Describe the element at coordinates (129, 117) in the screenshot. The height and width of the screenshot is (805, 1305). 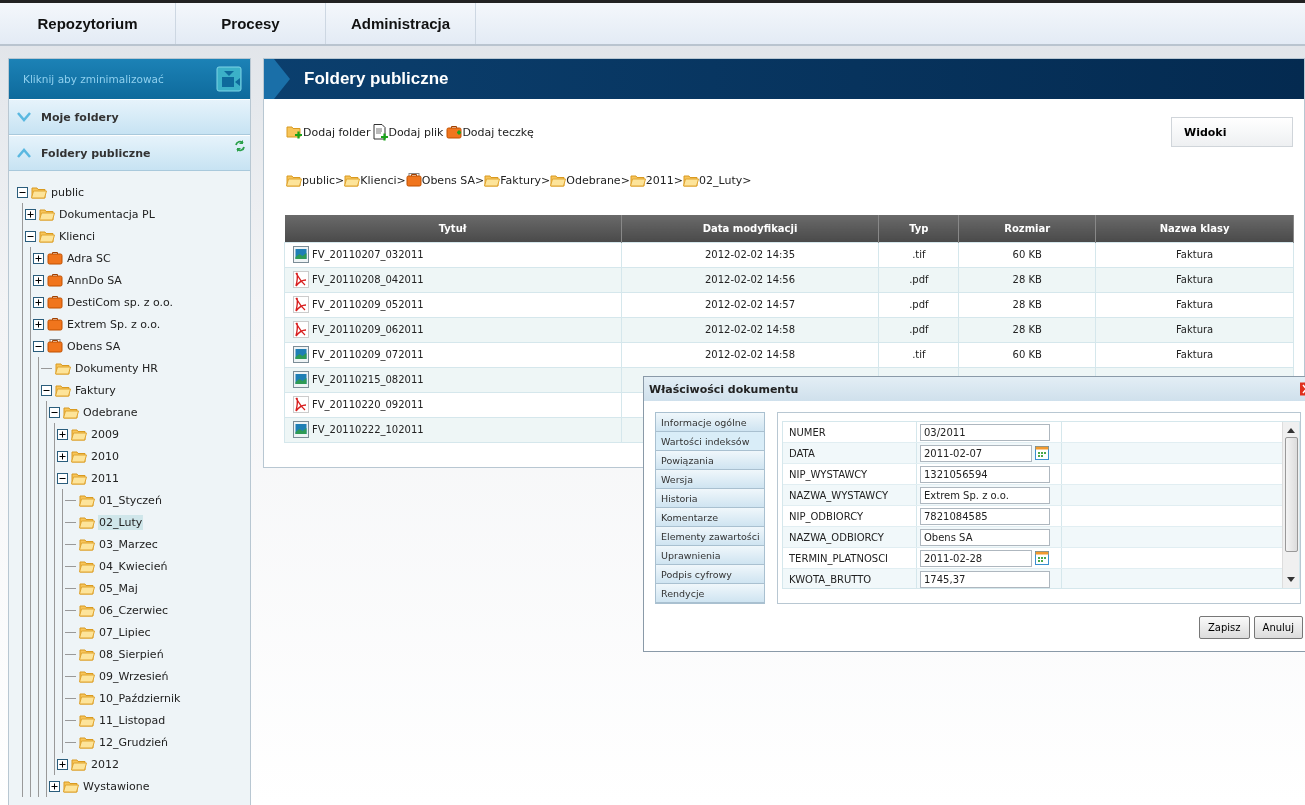
I see `section-header: Moje foldery` at that location.